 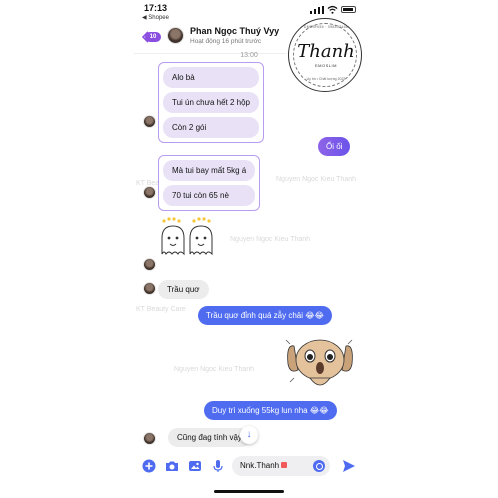 What do you see at coordinates (317, 10) in the screenshot?
I see `signal-icon` at bounding box center [317, 10].